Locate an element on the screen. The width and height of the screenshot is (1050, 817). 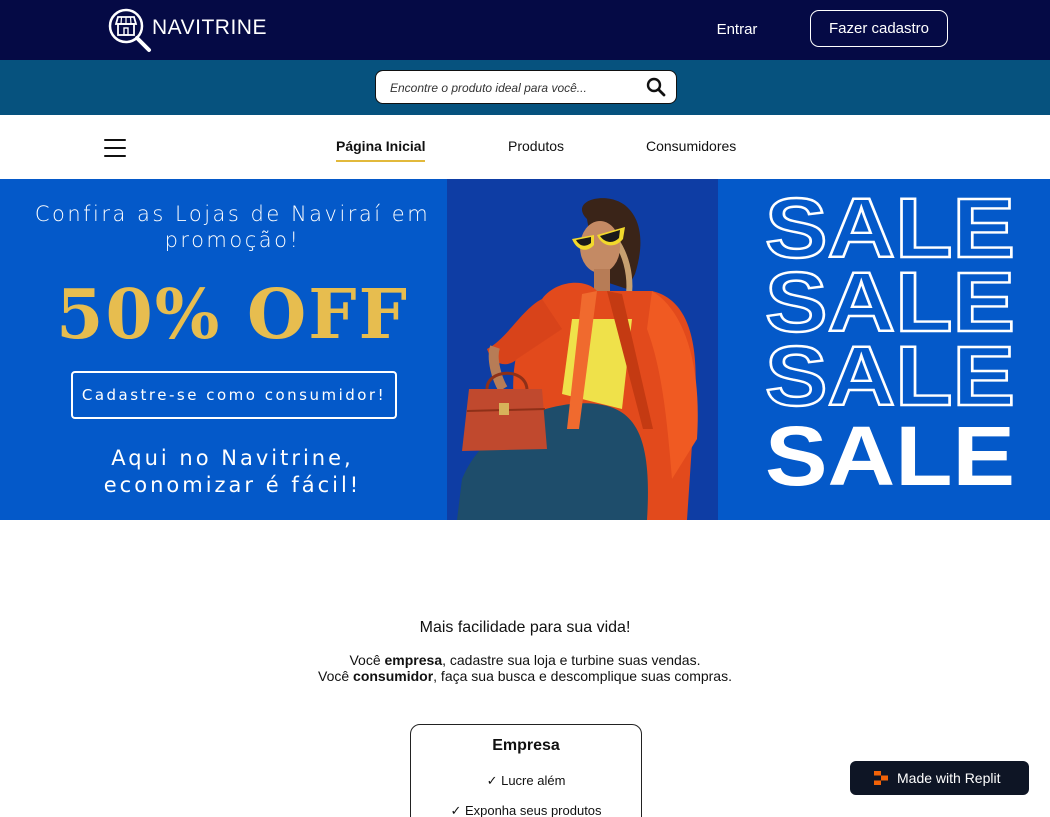
brand-logo: NAVITRINE is located at coordinates (185, 31).